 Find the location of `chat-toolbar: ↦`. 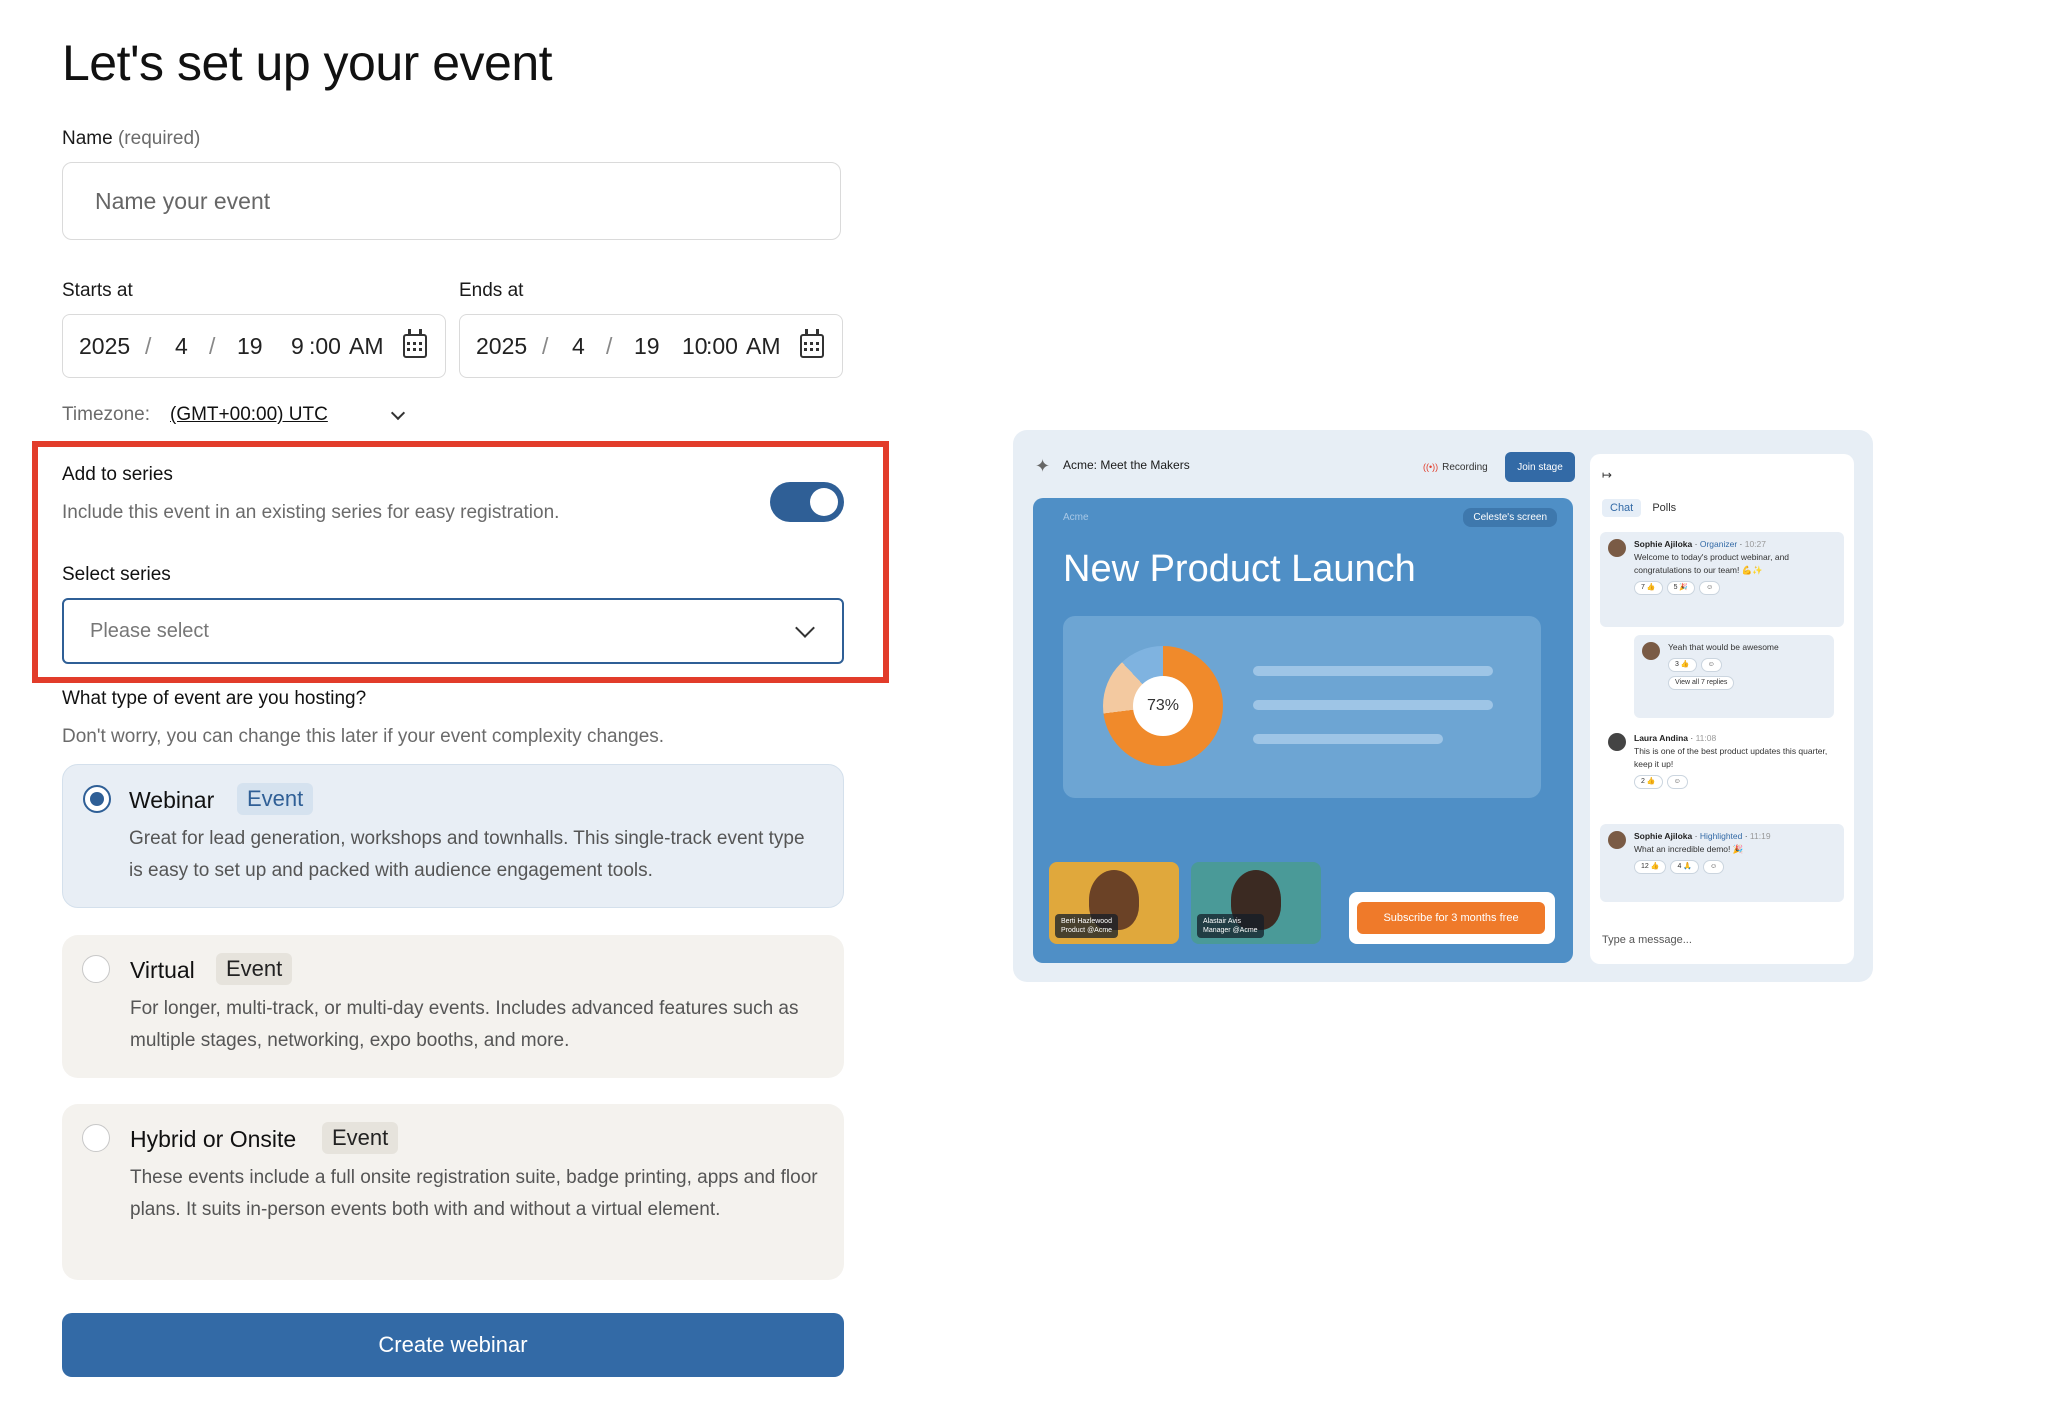

chat-toolbar: ↦ is located at coordinates (1607, 475).